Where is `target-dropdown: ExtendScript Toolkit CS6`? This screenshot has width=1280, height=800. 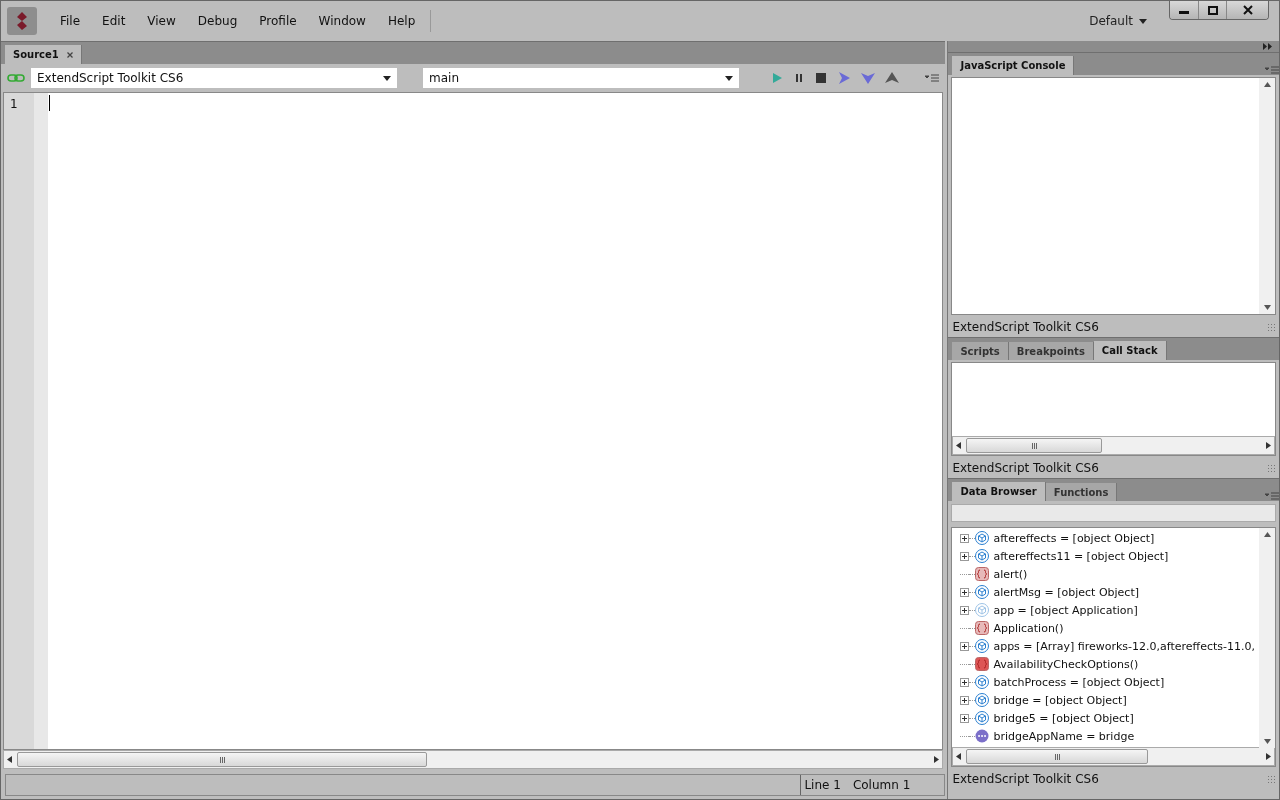
target-dropdown: ExtendScript Toolkit CS6 is located at coordinates (214, 78).